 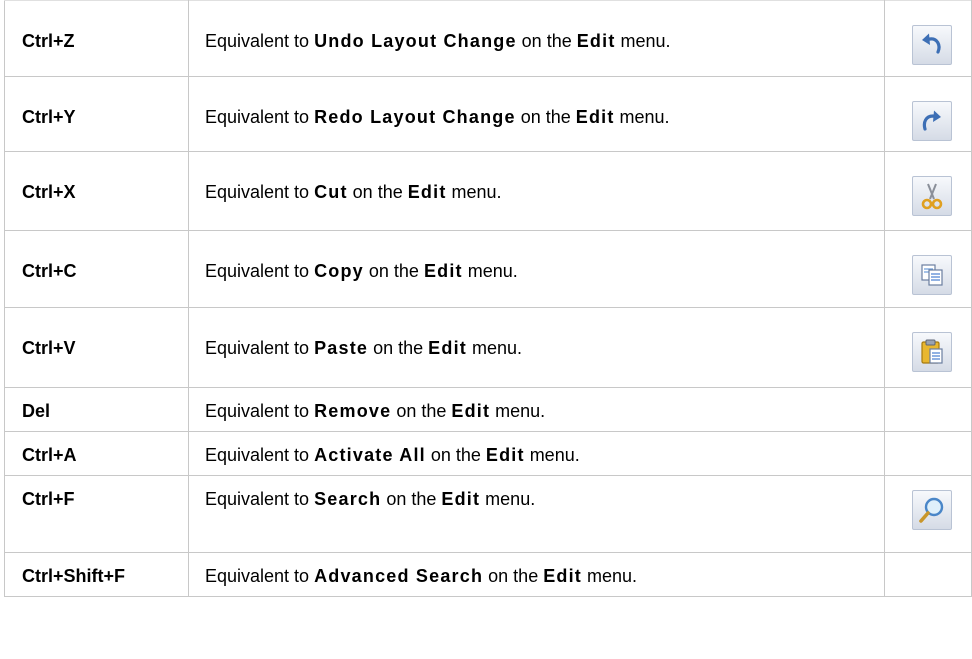 I want to click on command-name: Advanced Search, so click(x=399, y=576).